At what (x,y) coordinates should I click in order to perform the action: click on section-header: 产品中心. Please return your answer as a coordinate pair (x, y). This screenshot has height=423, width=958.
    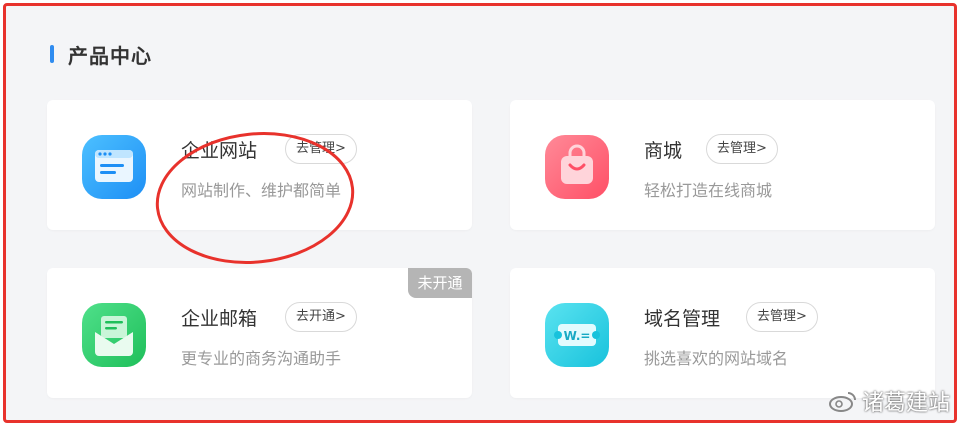
    Looking at the image, I should click on (101, 55).